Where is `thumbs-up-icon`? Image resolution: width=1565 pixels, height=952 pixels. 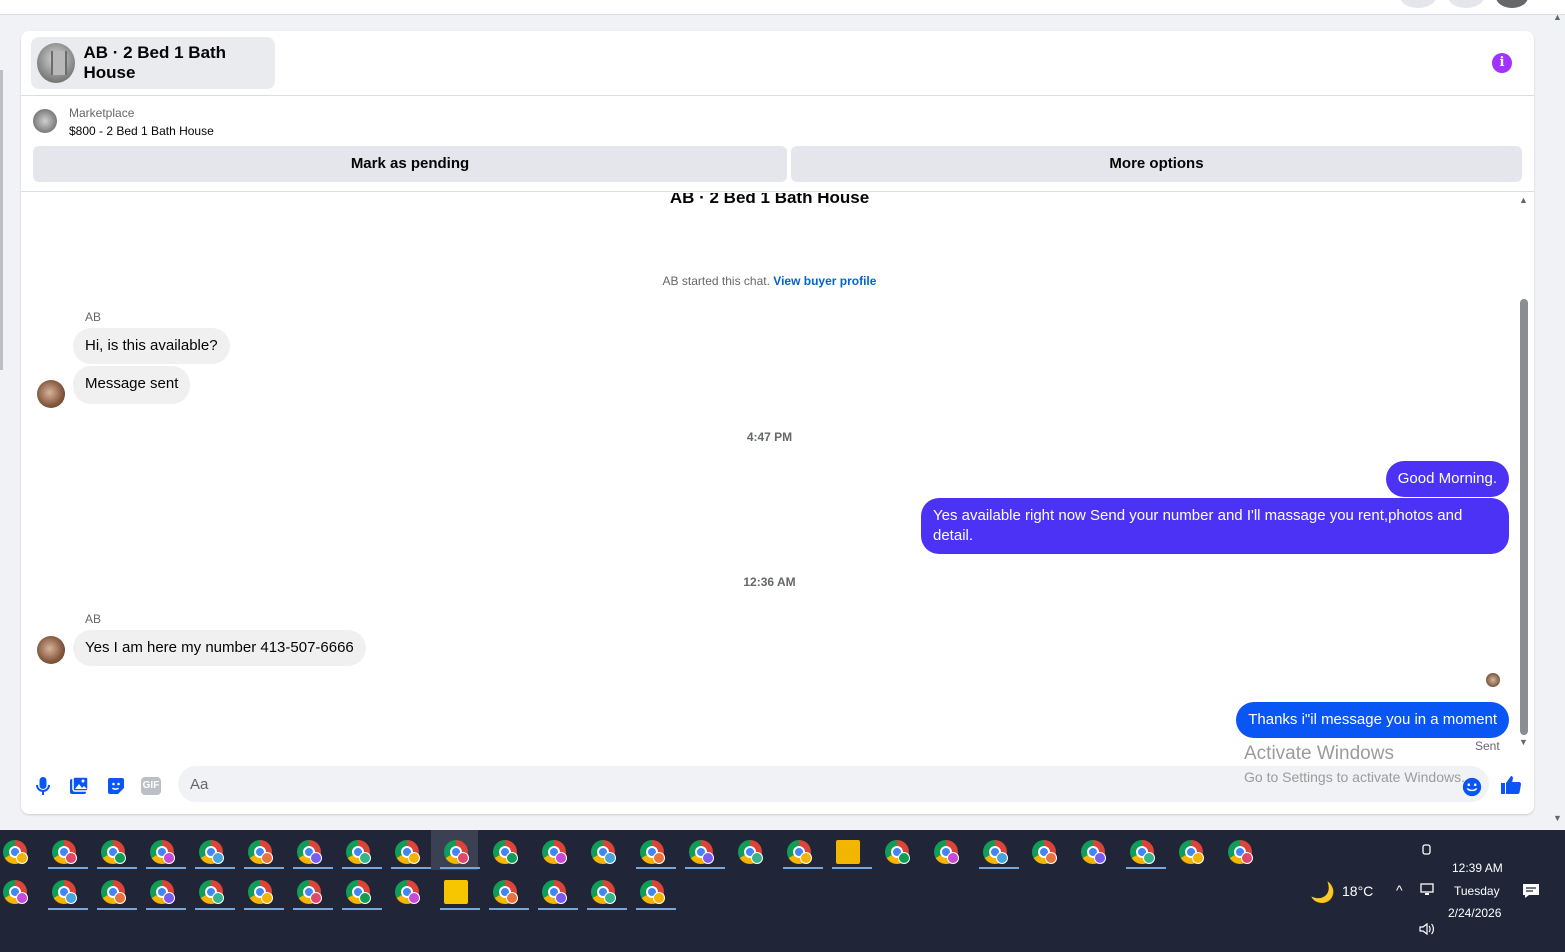 thumbs-up-icon is located at coordinates (1511, 785).